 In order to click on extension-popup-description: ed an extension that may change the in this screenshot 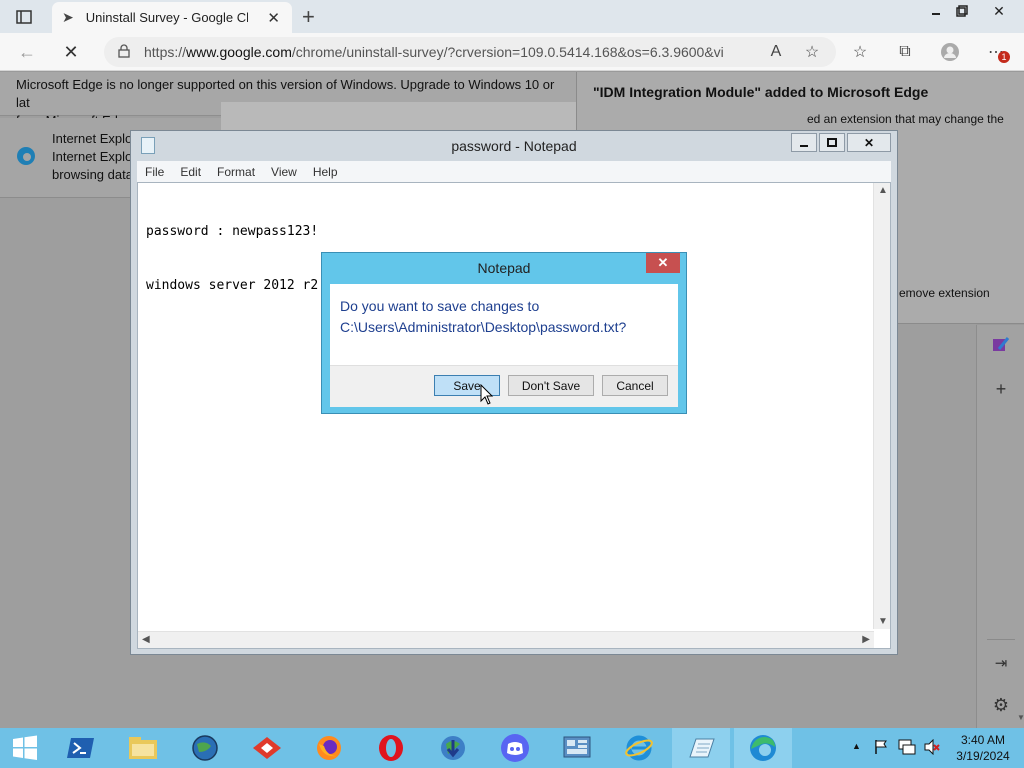, I will do `click(905, 119)`.